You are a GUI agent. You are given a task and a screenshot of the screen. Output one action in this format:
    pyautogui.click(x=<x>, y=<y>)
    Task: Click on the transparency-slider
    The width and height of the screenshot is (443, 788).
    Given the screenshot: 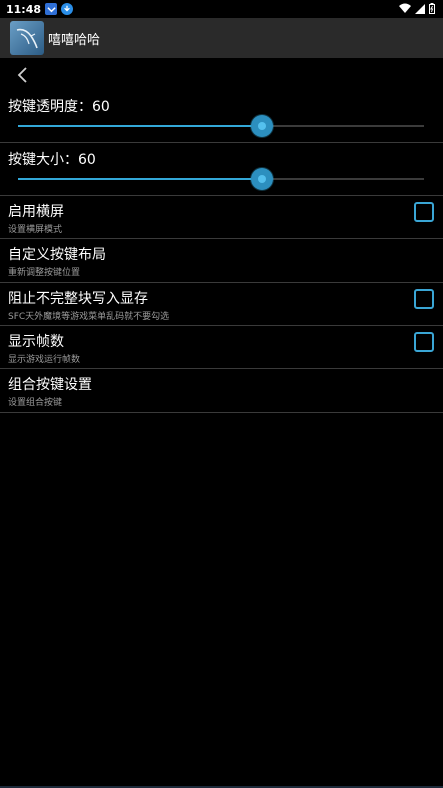 What is the action you would take?
    pyautogui.click(x=221, y=126)
    